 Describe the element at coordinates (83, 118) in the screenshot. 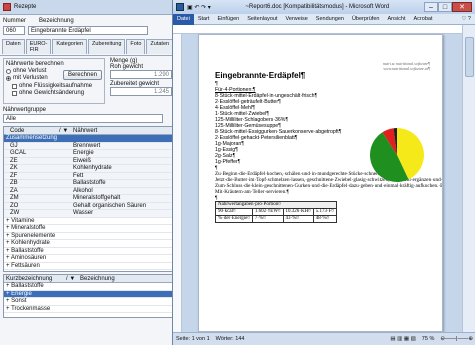

I see `nutrient-group-select: Alle` at that location.